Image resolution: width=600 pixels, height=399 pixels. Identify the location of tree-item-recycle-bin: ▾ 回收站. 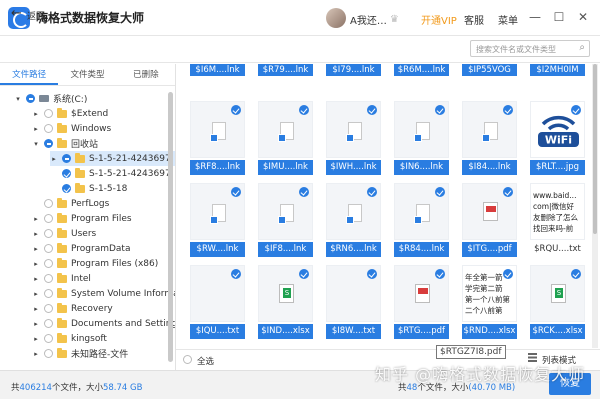
(65, 143).